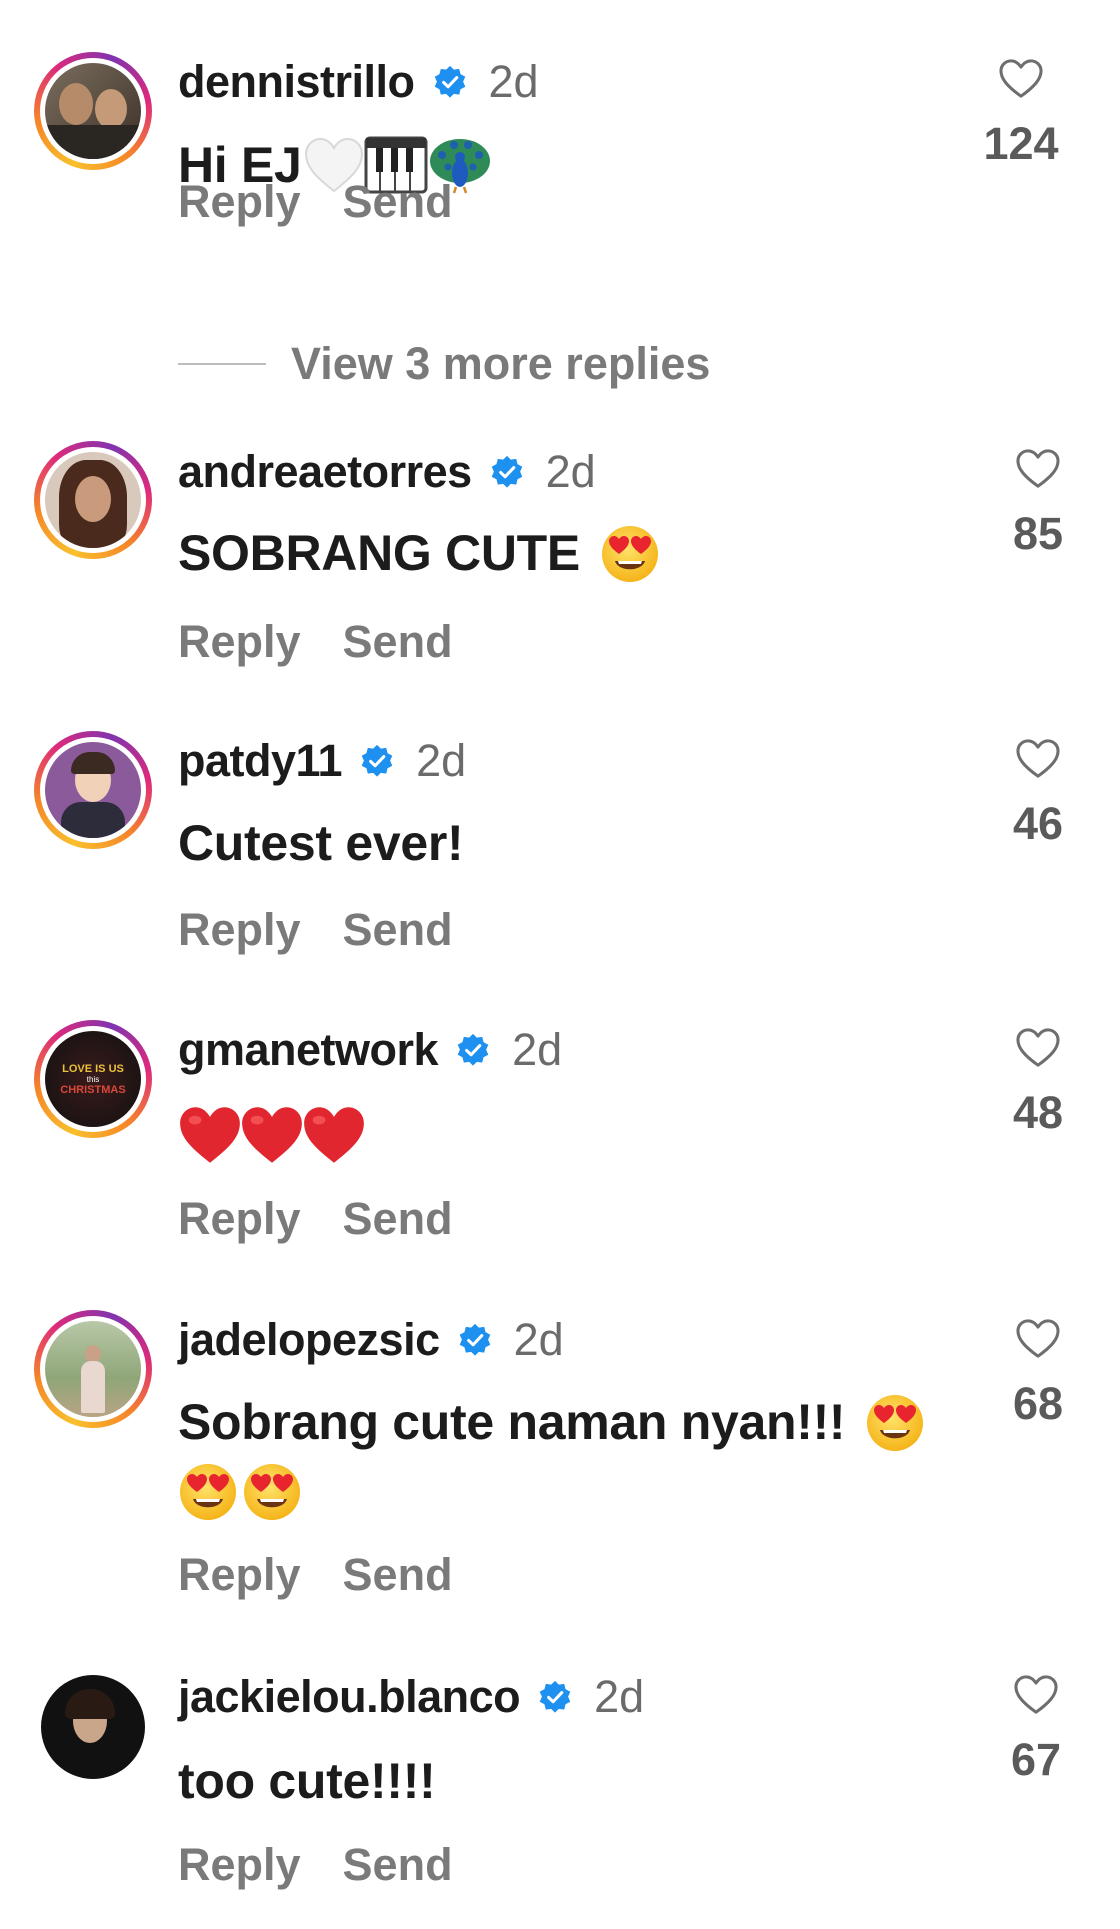 Image resolution: width=1120 pixels, height=1929 pixels. I want to click on username: jadelopezsic, so click(309, 1340).